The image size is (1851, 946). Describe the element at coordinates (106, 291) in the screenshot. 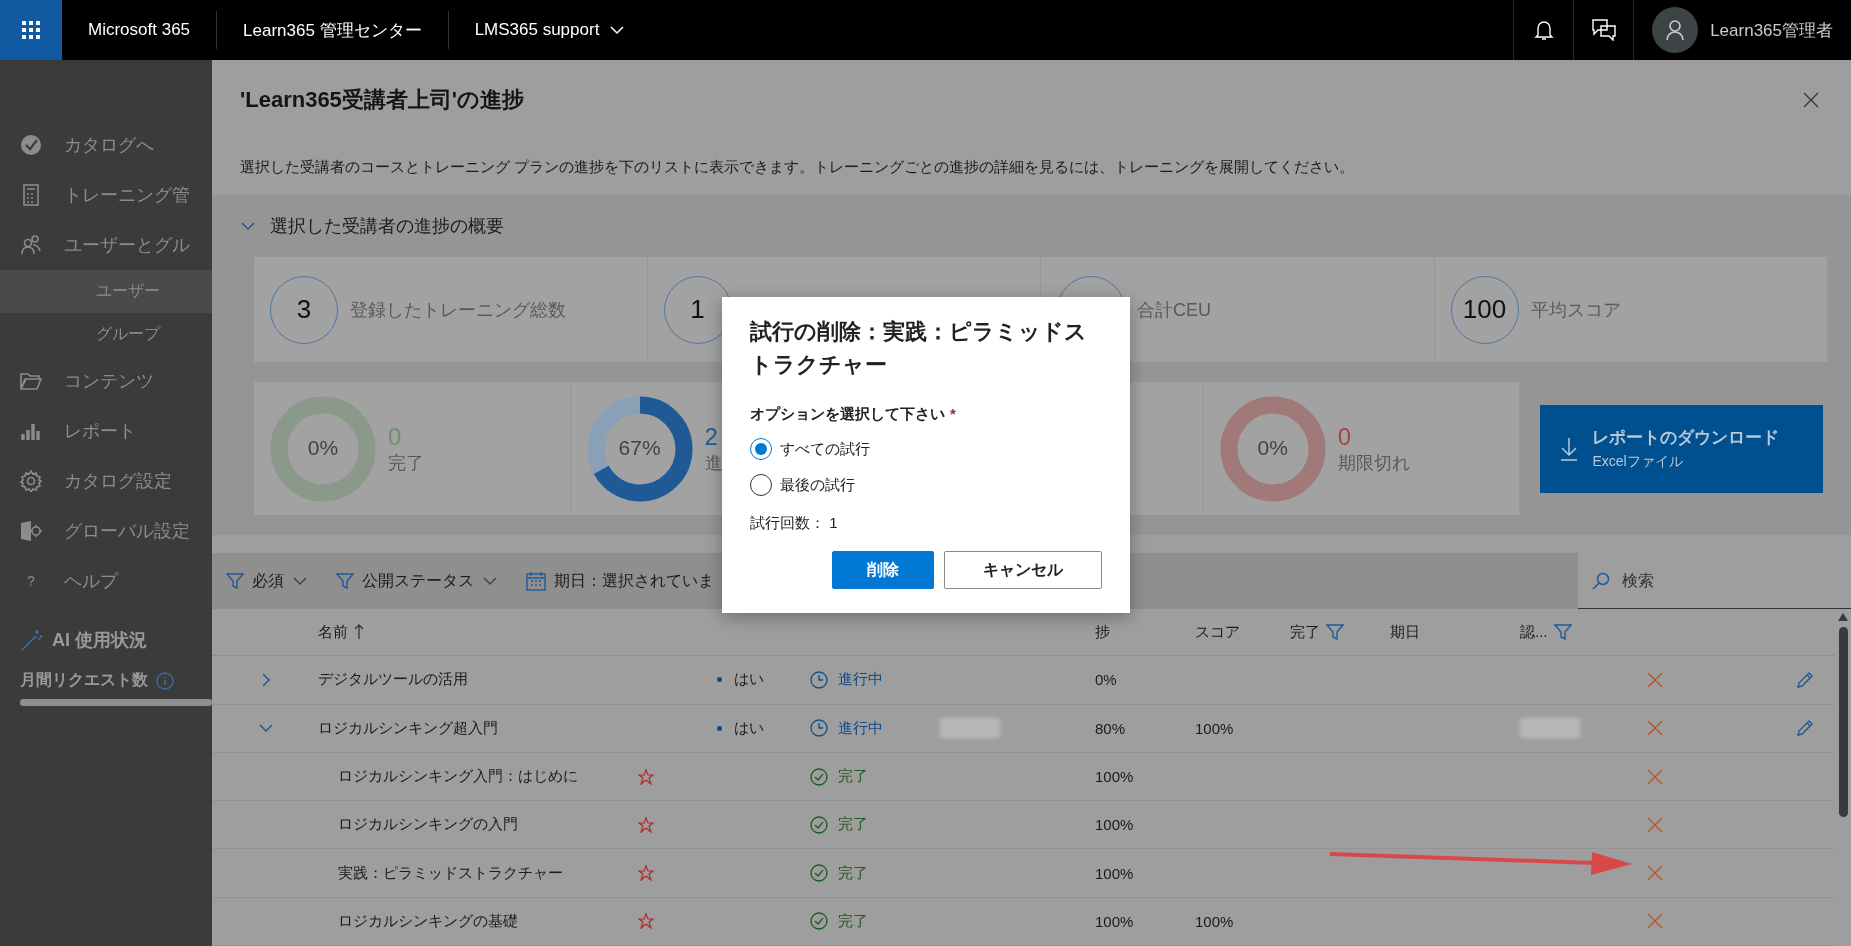

I see `nav-subitem: ユーザー` at that location.